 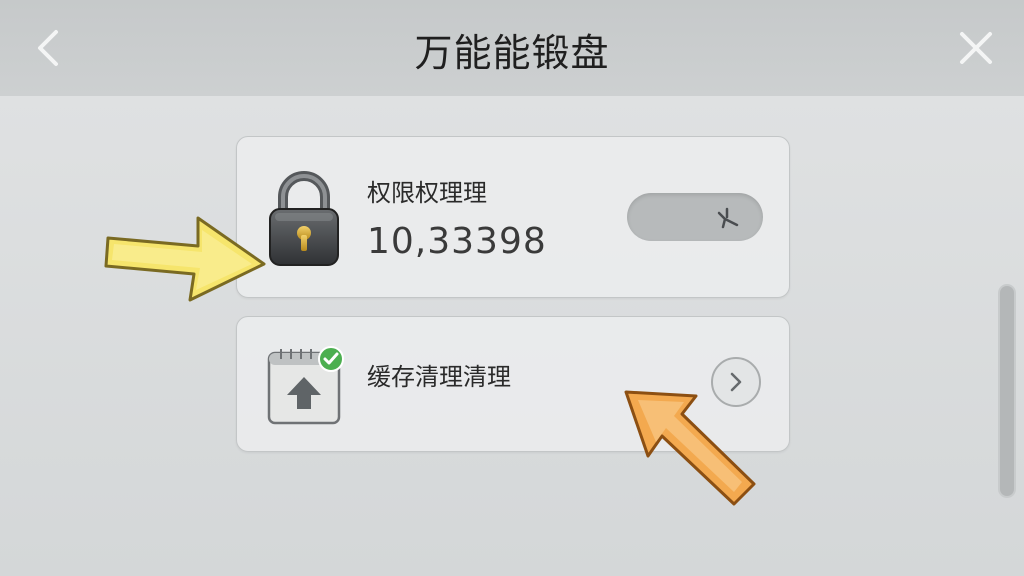 I want to click on permission-label: 权限权理理, so click(x=427, y=193).